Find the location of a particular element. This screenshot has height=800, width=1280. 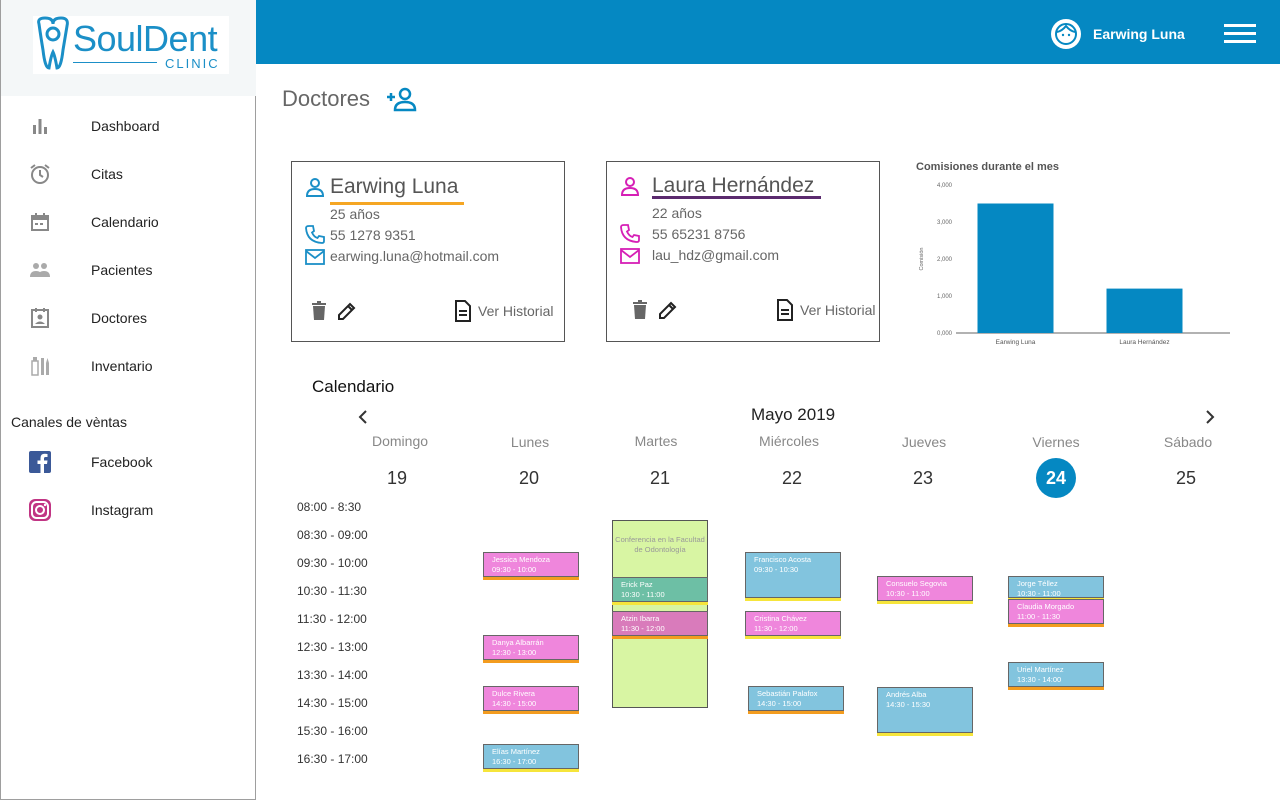

hamburger-menu-icon is located at coordinates (1240, 34).